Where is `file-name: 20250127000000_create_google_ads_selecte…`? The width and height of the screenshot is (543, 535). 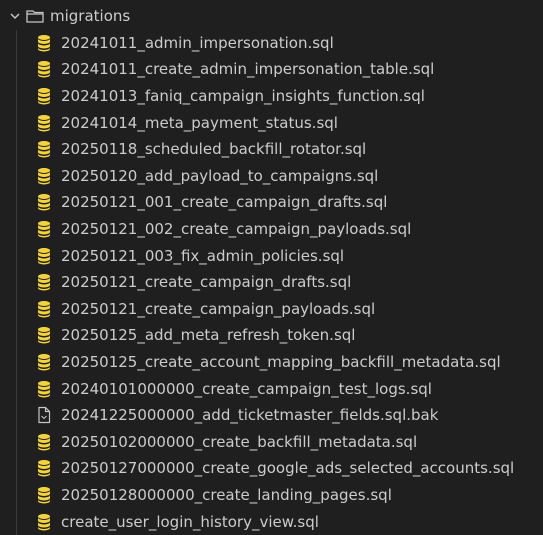 file-name: 20250127000000_create_google_ads_selecte… is located at coordinates (288, 468).